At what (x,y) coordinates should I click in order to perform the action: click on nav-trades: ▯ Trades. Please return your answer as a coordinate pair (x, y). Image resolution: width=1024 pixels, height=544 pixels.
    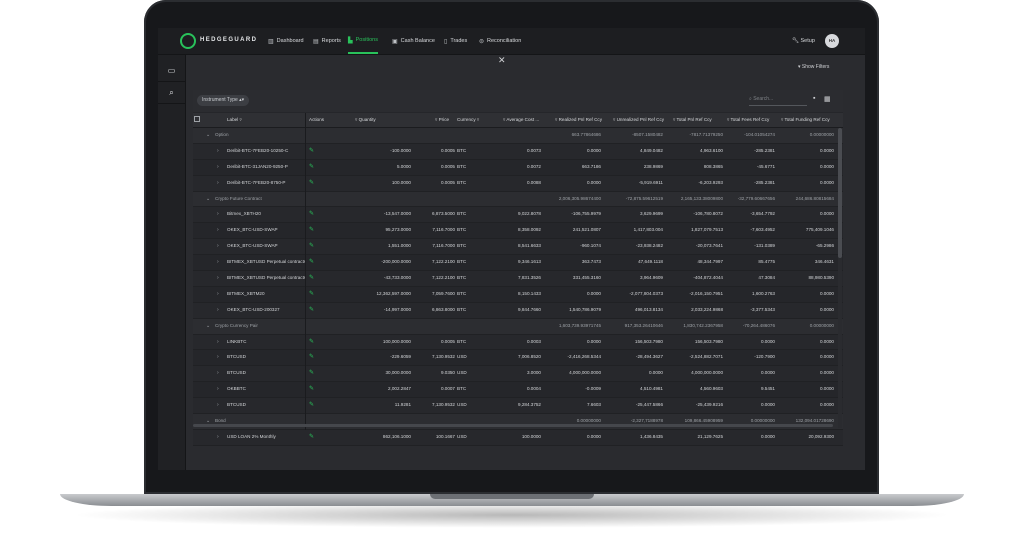
    Looking at the image, I should click on (455, 41).